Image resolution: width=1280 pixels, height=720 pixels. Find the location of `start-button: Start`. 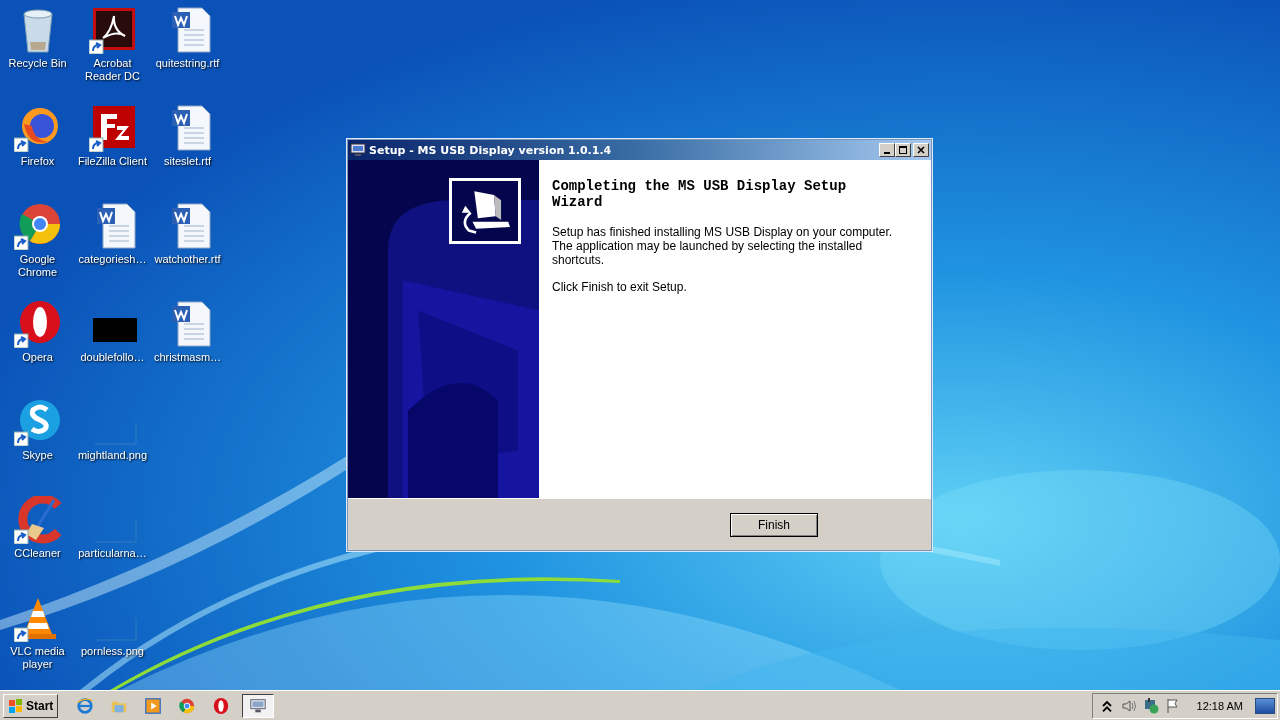

start-button: Start is located at coordinates (31, 705).